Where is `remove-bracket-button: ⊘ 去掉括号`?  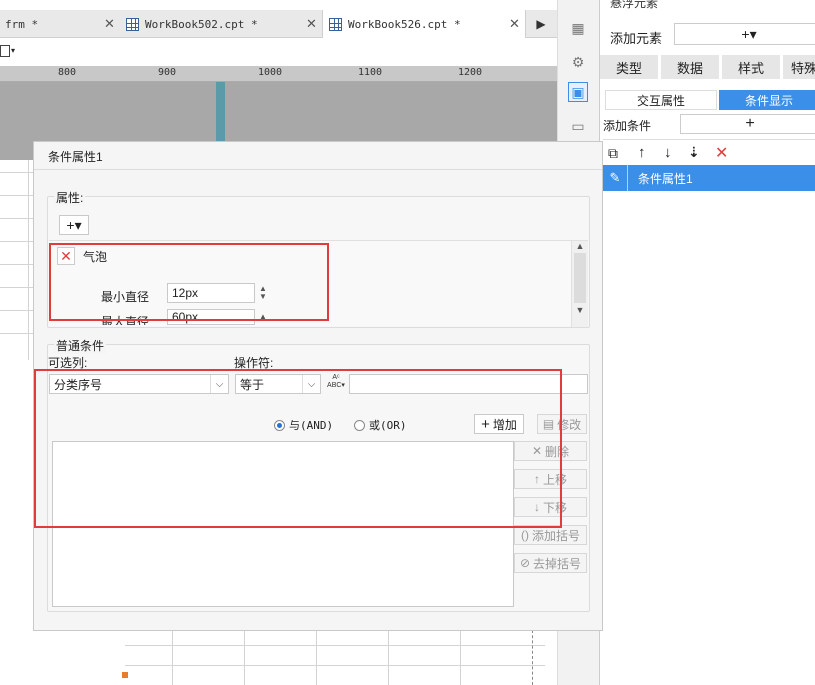 remove-bracket-button: ⊘ 去掉括号 is located at coordinates (550, 563).